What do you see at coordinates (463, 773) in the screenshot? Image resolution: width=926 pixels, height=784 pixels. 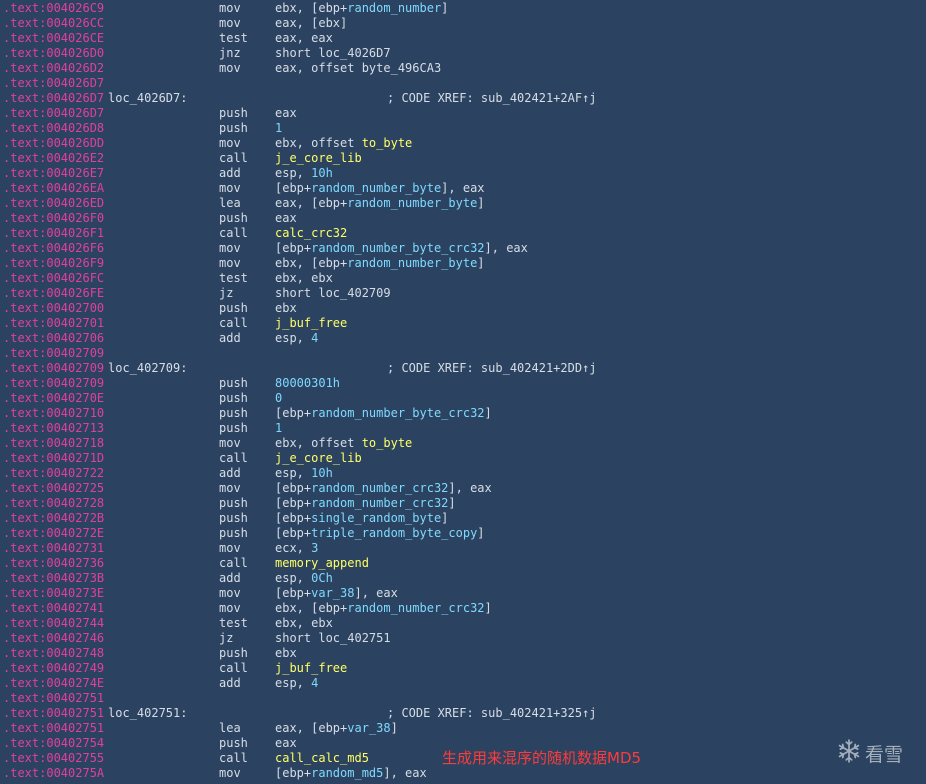 I see `code-line: .text:0040275A mov [ebp+random_md5], eax` at bounding box center [463, 773].